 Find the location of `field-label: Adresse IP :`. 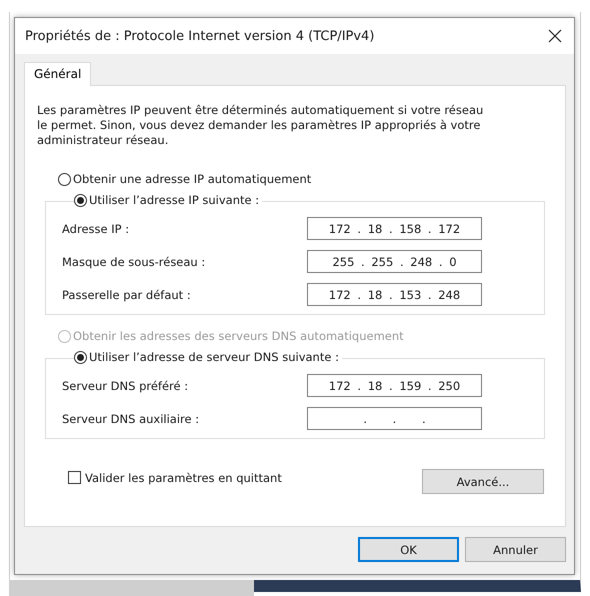

field-label: Adresse IP : is located at coordinates (96, 229).